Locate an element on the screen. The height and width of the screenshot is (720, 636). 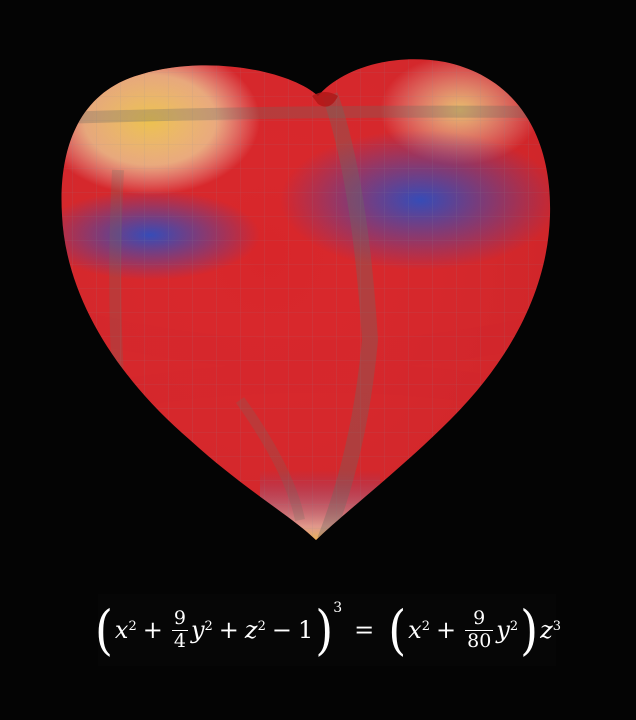
rhs-fraction: 9 80 is located at coordinates (479, 629).